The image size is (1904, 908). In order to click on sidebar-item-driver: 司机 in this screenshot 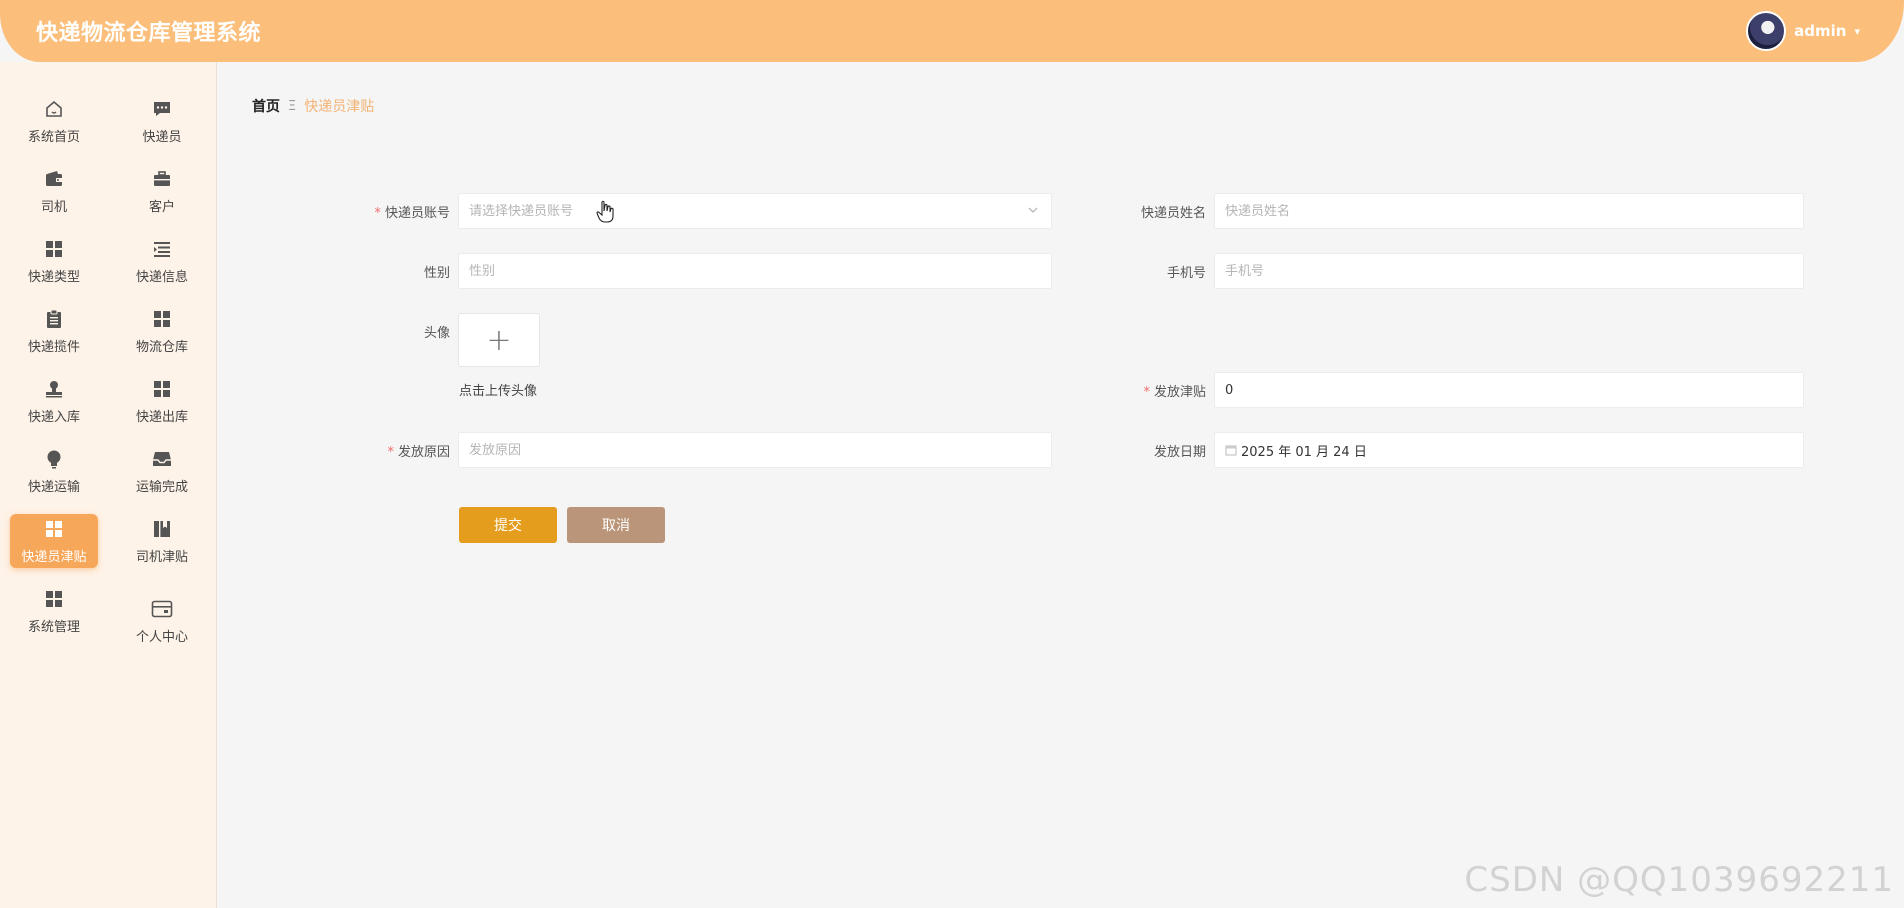, I will do `click(54, 191)`.